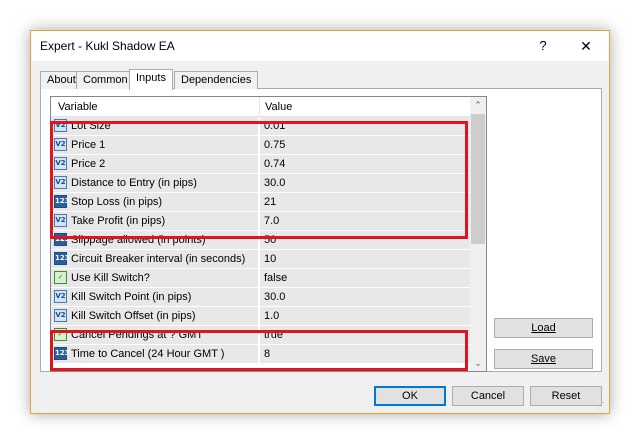  I want to click on variable-cell: V2 Distance to Entry (in pips), so click(155, 183).